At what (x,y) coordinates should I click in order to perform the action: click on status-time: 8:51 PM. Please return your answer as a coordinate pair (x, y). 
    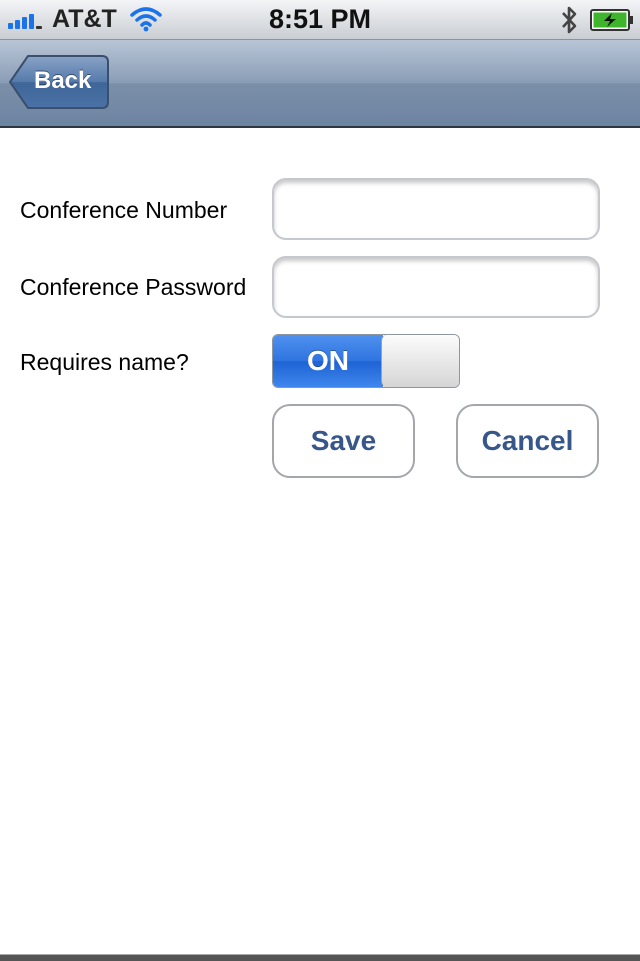
    Looking at the image, I should click on (320, 19).